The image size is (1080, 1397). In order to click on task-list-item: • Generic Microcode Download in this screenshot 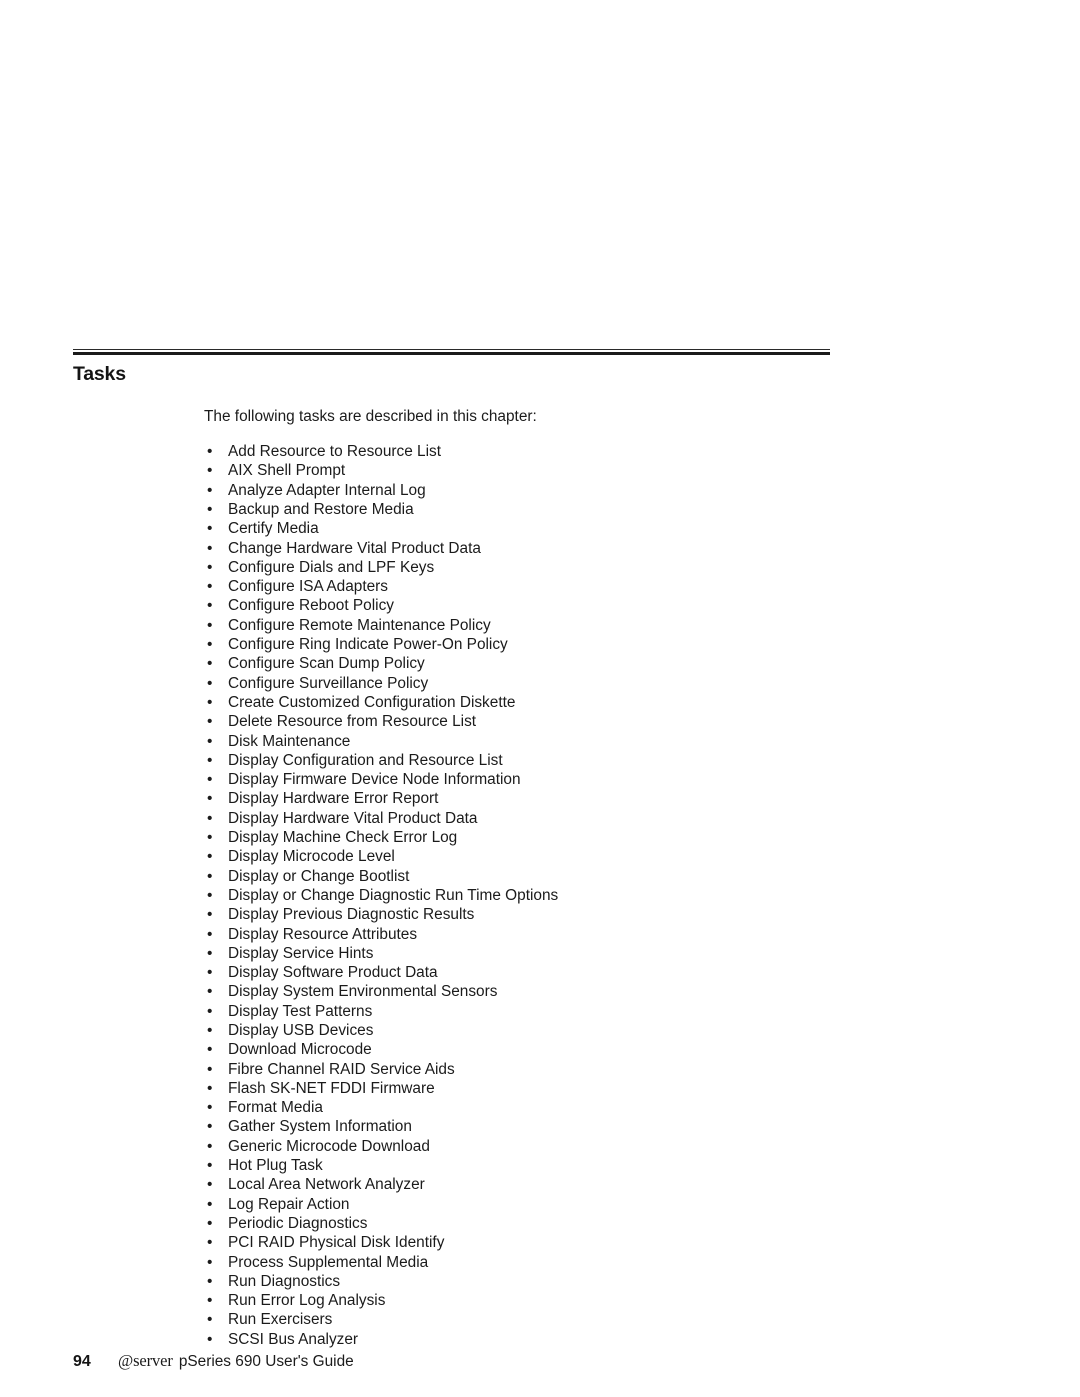, I will do `click(554, 1146)`.